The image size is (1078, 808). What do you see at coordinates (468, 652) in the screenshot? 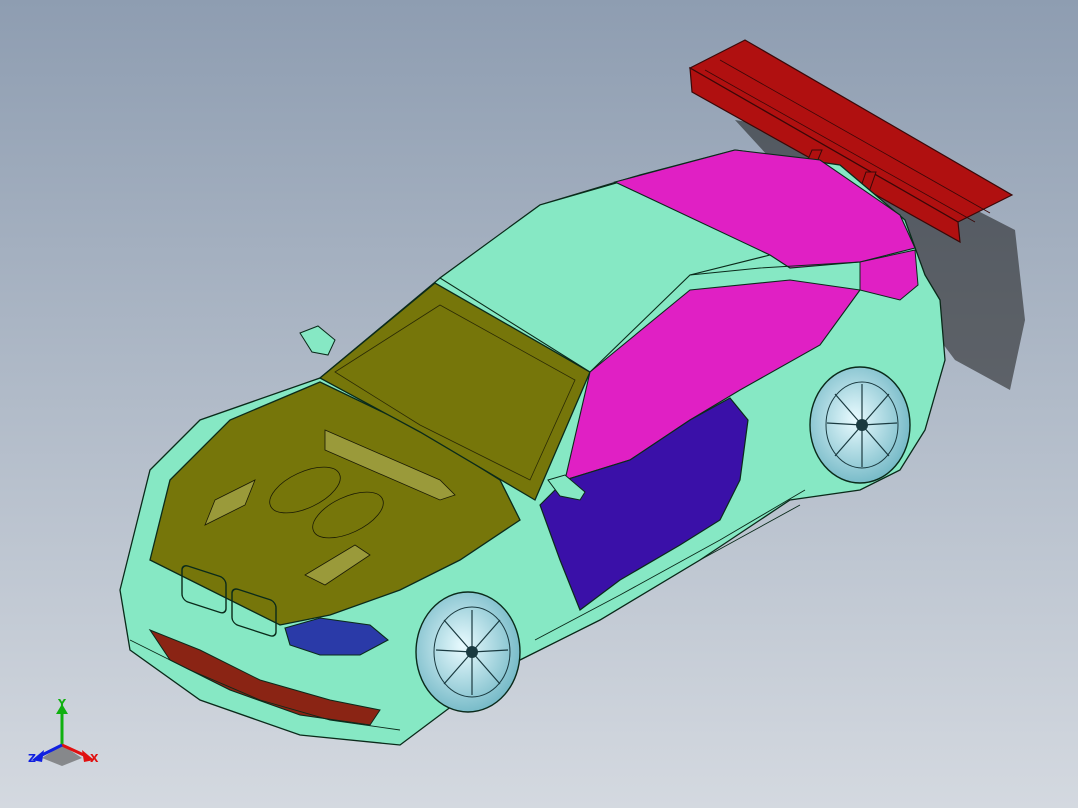
I see `front-wheel` at bounding box center [468, 652].